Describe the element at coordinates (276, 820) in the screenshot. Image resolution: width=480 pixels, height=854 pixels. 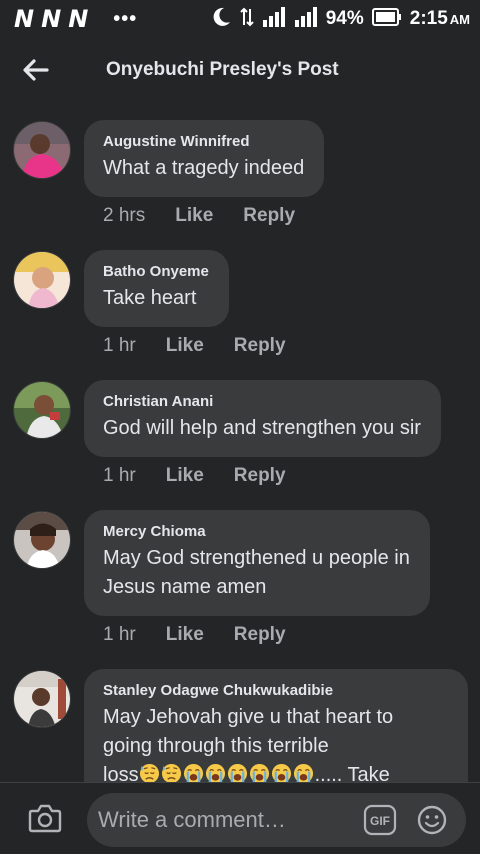
I see `comment-input` at that location.